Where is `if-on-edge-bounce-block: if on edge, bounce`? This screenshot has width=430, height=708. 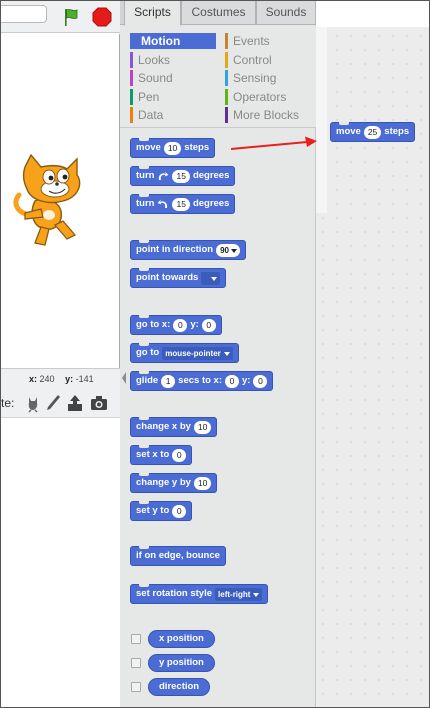
if-on-edge-bounce-block: if on edge, bounce is located at coordinates (178, 556).